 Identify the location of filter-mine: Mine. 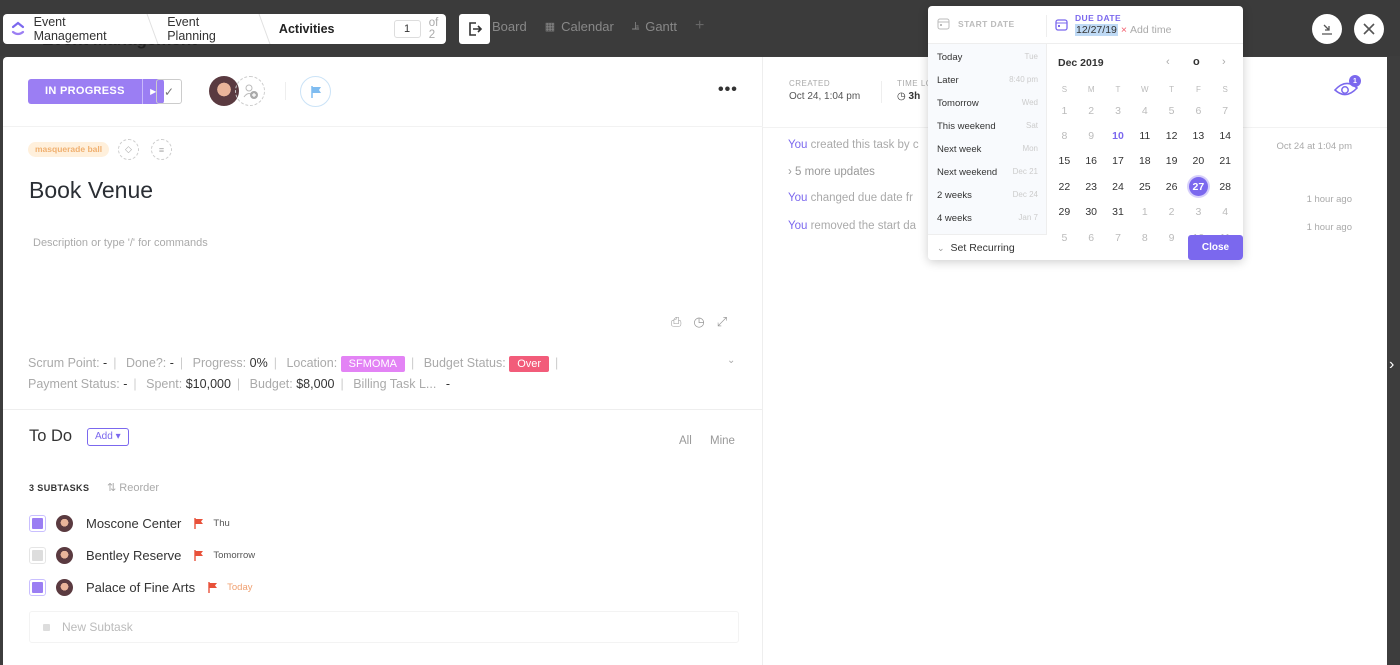
(722, 441).